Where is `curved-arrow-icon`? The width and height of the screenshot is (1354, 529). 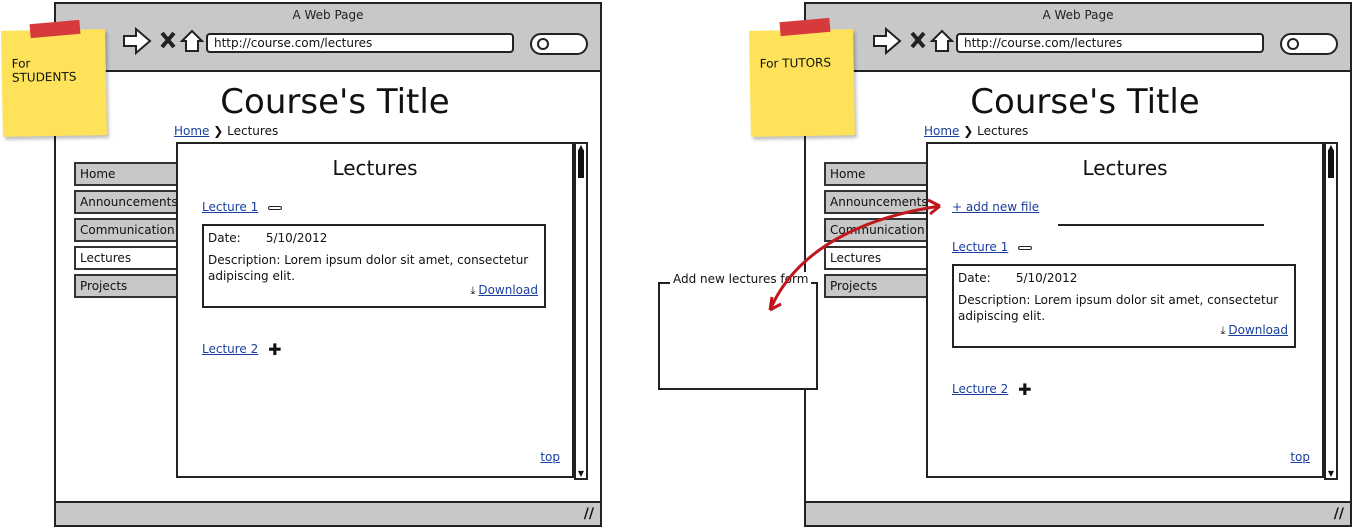 curved-arrow-icon is located at coordinates (854, 255).